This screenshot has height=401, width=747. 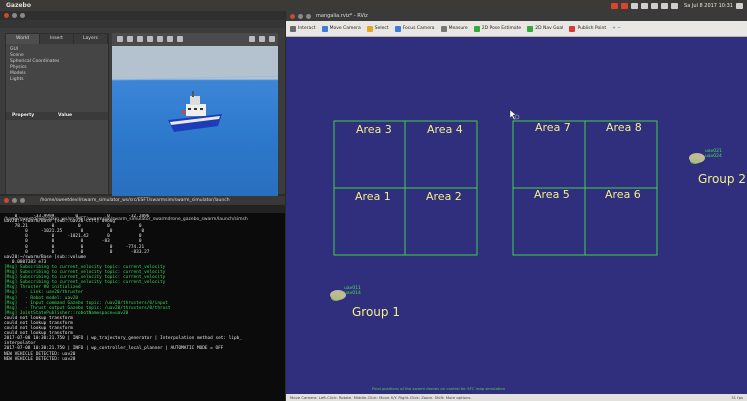 What do you see at coordinates (635, 5) in the screenshot?
I see `keyboard-icon` at bounding box center [635, 5].